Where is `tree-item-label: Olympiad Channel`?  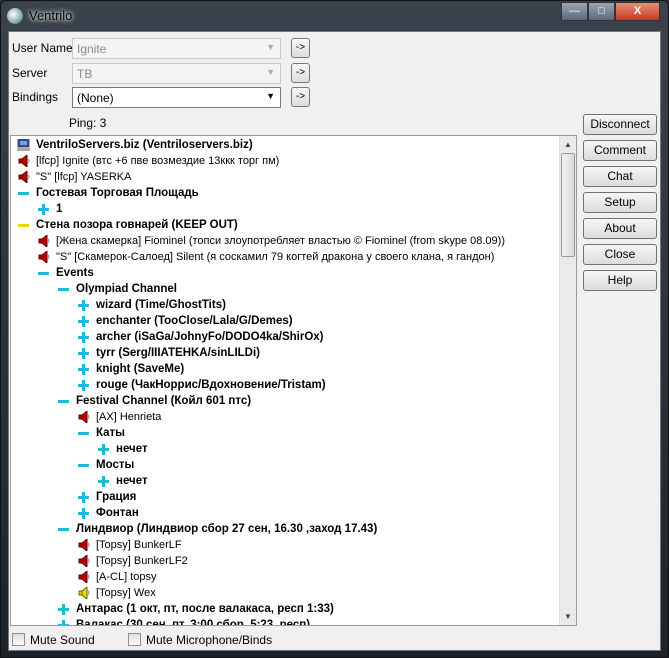
tree-item-label: Olympiad Channel is located at coordinates (126, 289).